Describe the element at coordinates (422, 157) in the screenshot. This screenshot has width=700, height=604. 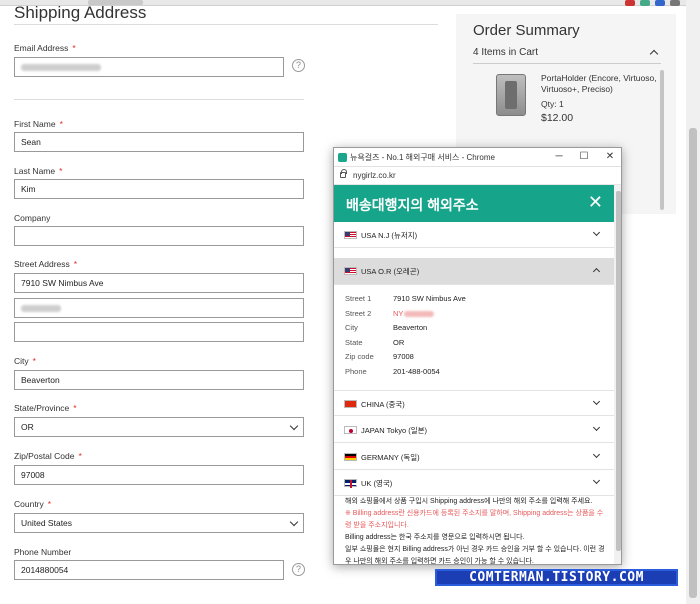
I see `popup-window-title: 뉴욕걸즈 - No.1 해외구매 서비스 - Chrome` at that location.